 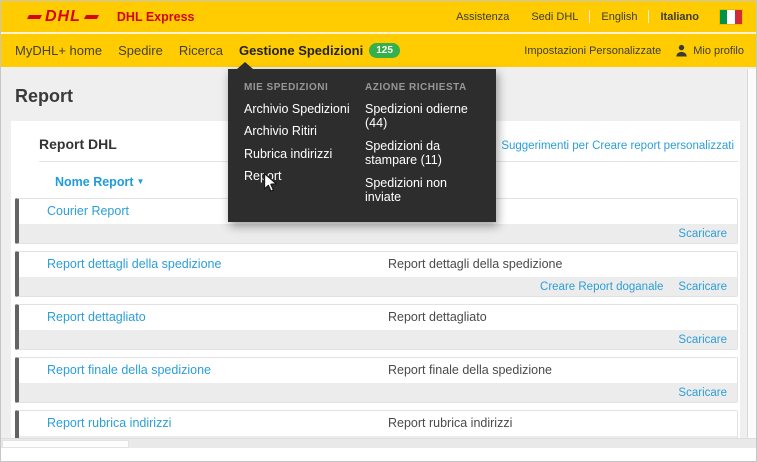 What do you see at coordinates (155, 16) in the screenshot?
I see `product-title: DHL Express` at bounding box center [155, 16].